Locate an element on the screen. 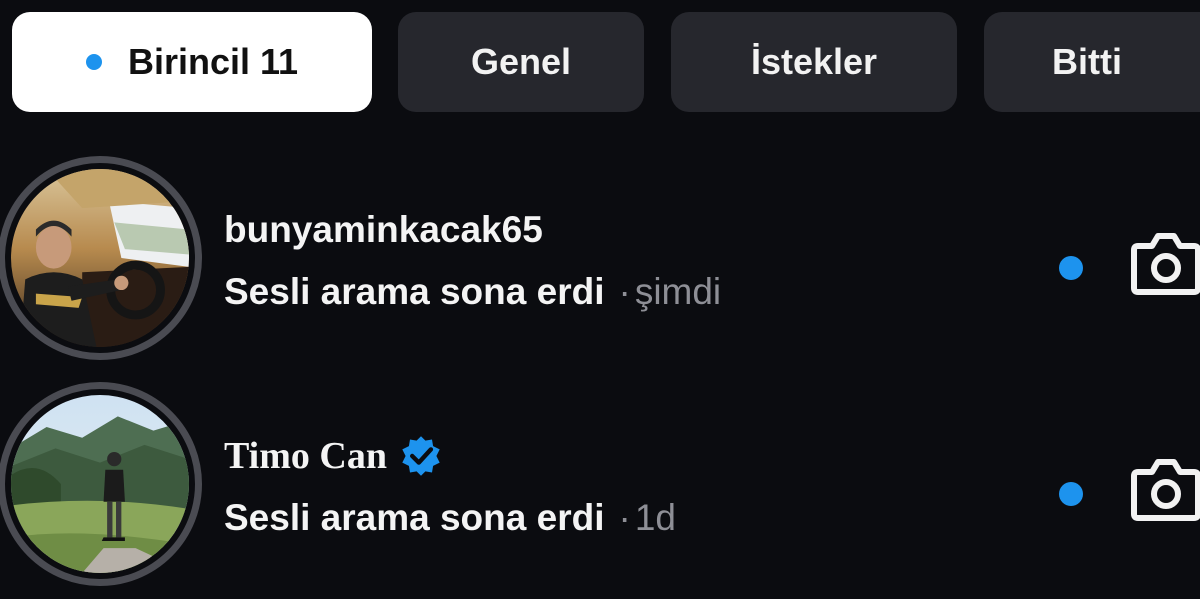  username-label: Timo Can is located at coordinates (305, 456).